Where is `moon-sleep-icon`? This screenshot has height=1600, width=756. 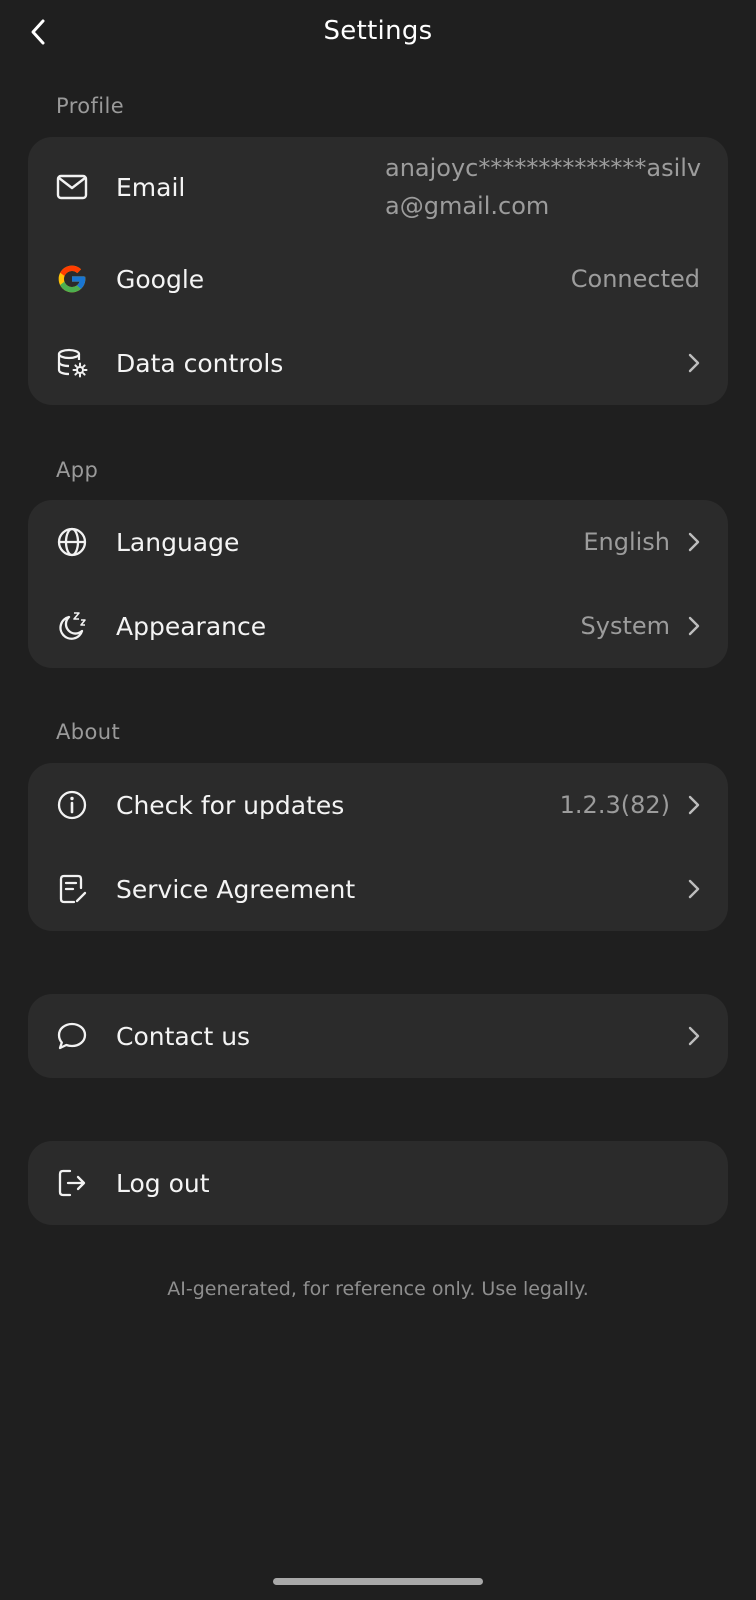
moon-sleep-icon is located at coordinates (72, 626).